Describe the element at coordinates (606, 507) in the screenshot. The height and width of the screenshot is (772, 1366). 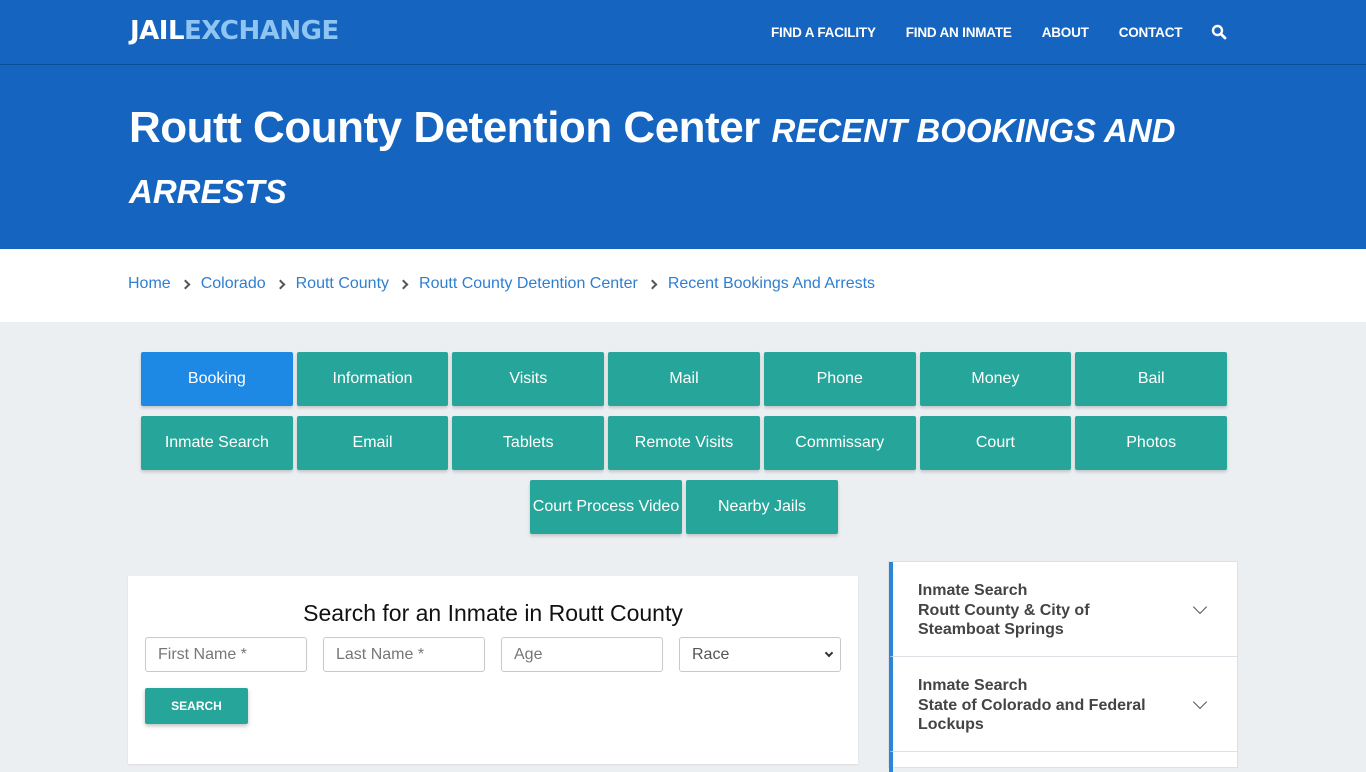
I see `tab-court-process-video: Court Process Video` at that location.